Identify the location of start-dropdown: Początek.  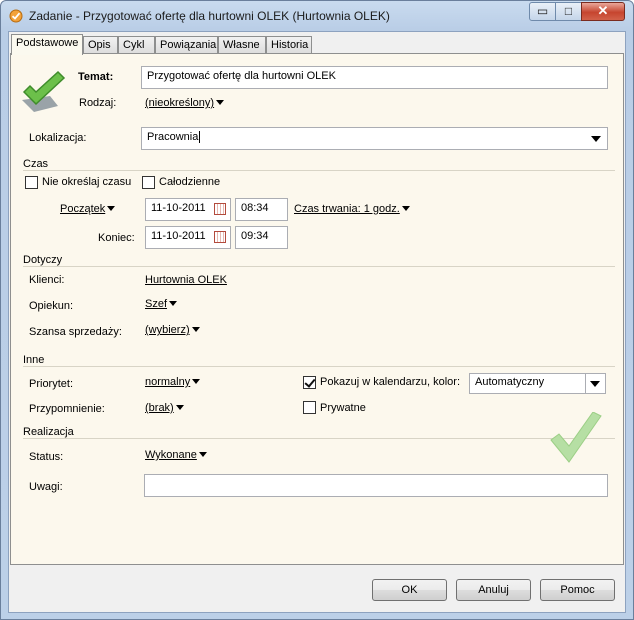
(88, 209).